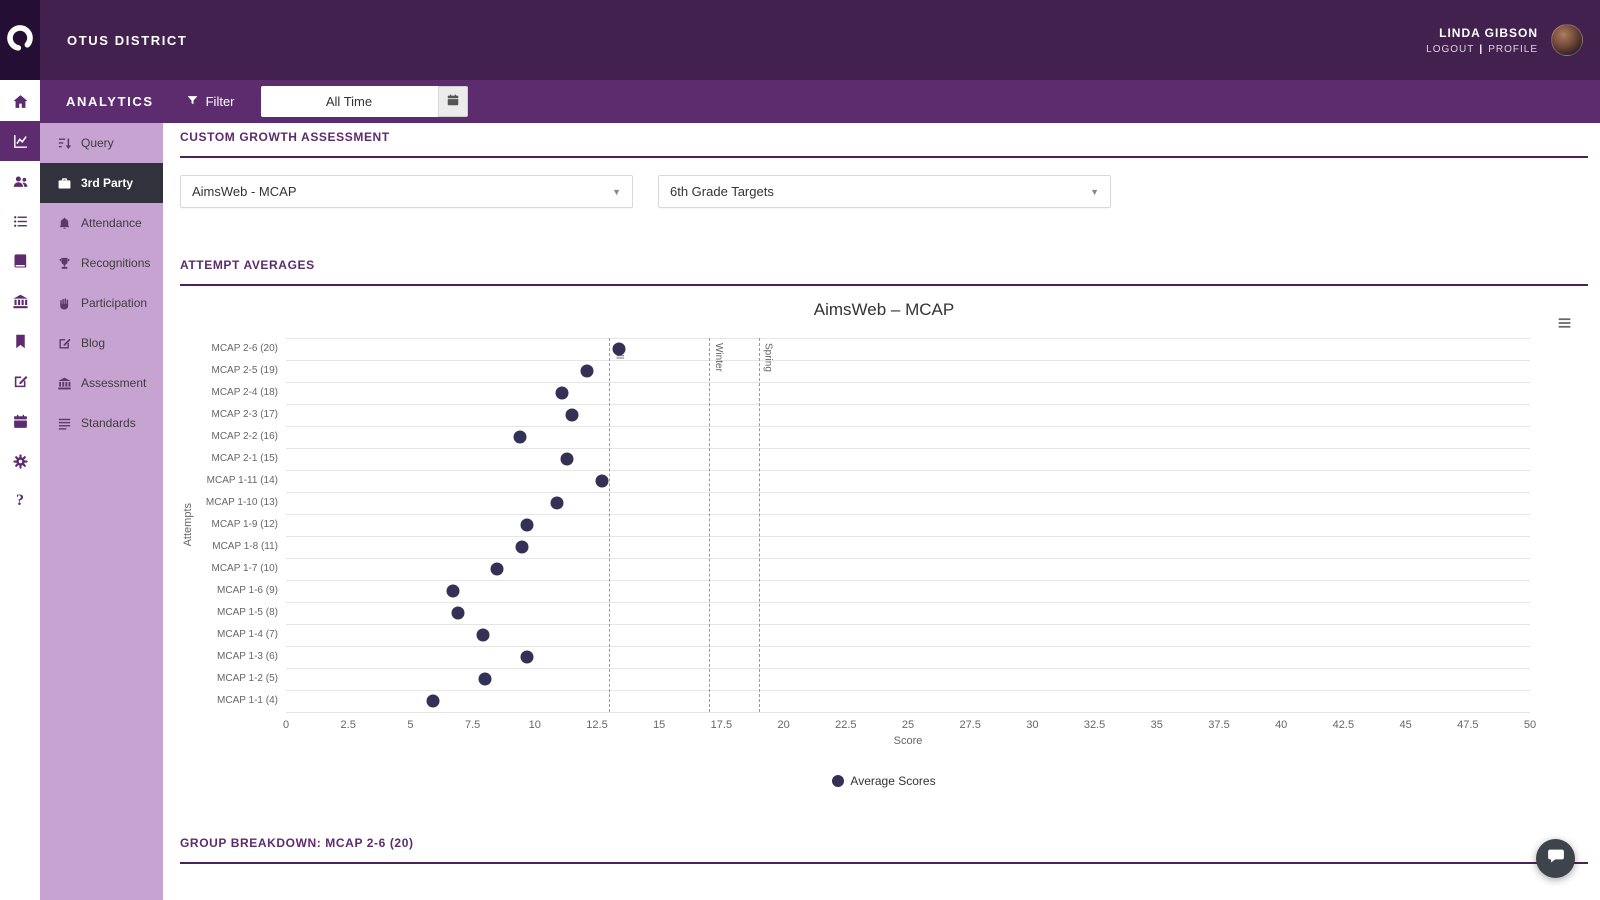  I want to click on rail-item-analytics, so click(20, 141).